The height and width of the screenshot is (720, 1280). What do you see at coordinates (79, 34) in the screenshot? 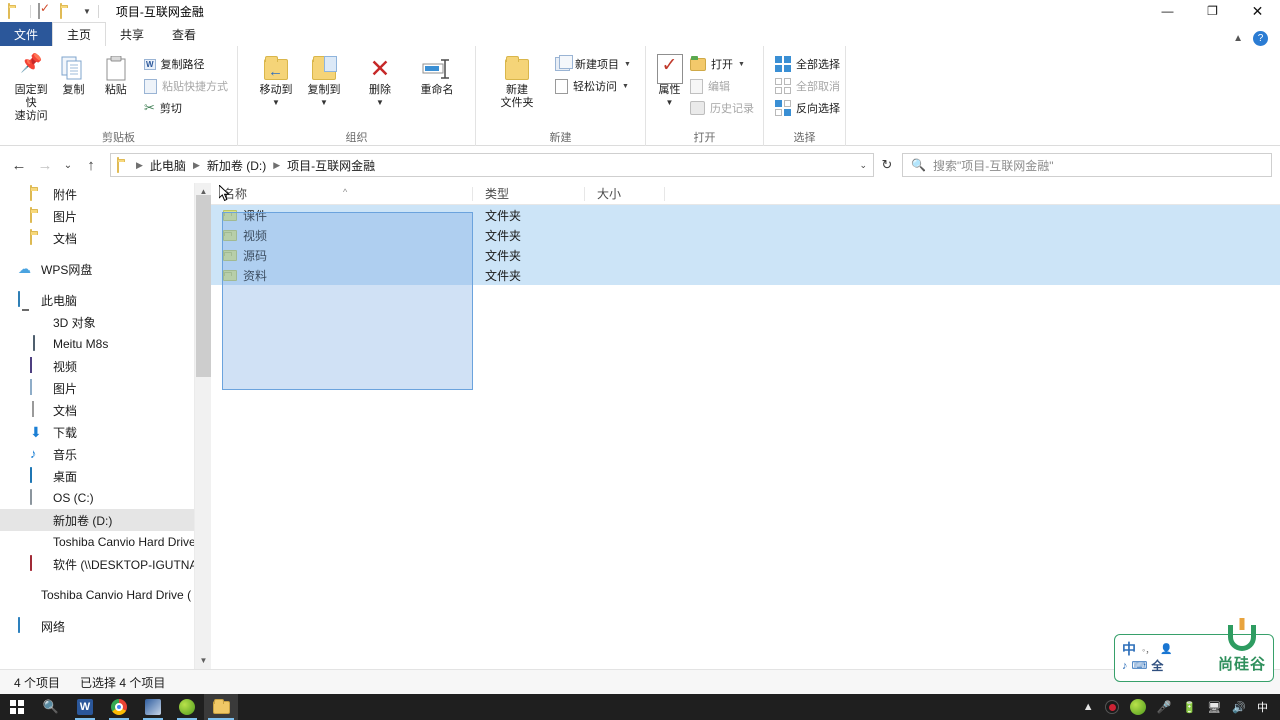
I see `tab-home: 主页` at bounding box center [79, 34].